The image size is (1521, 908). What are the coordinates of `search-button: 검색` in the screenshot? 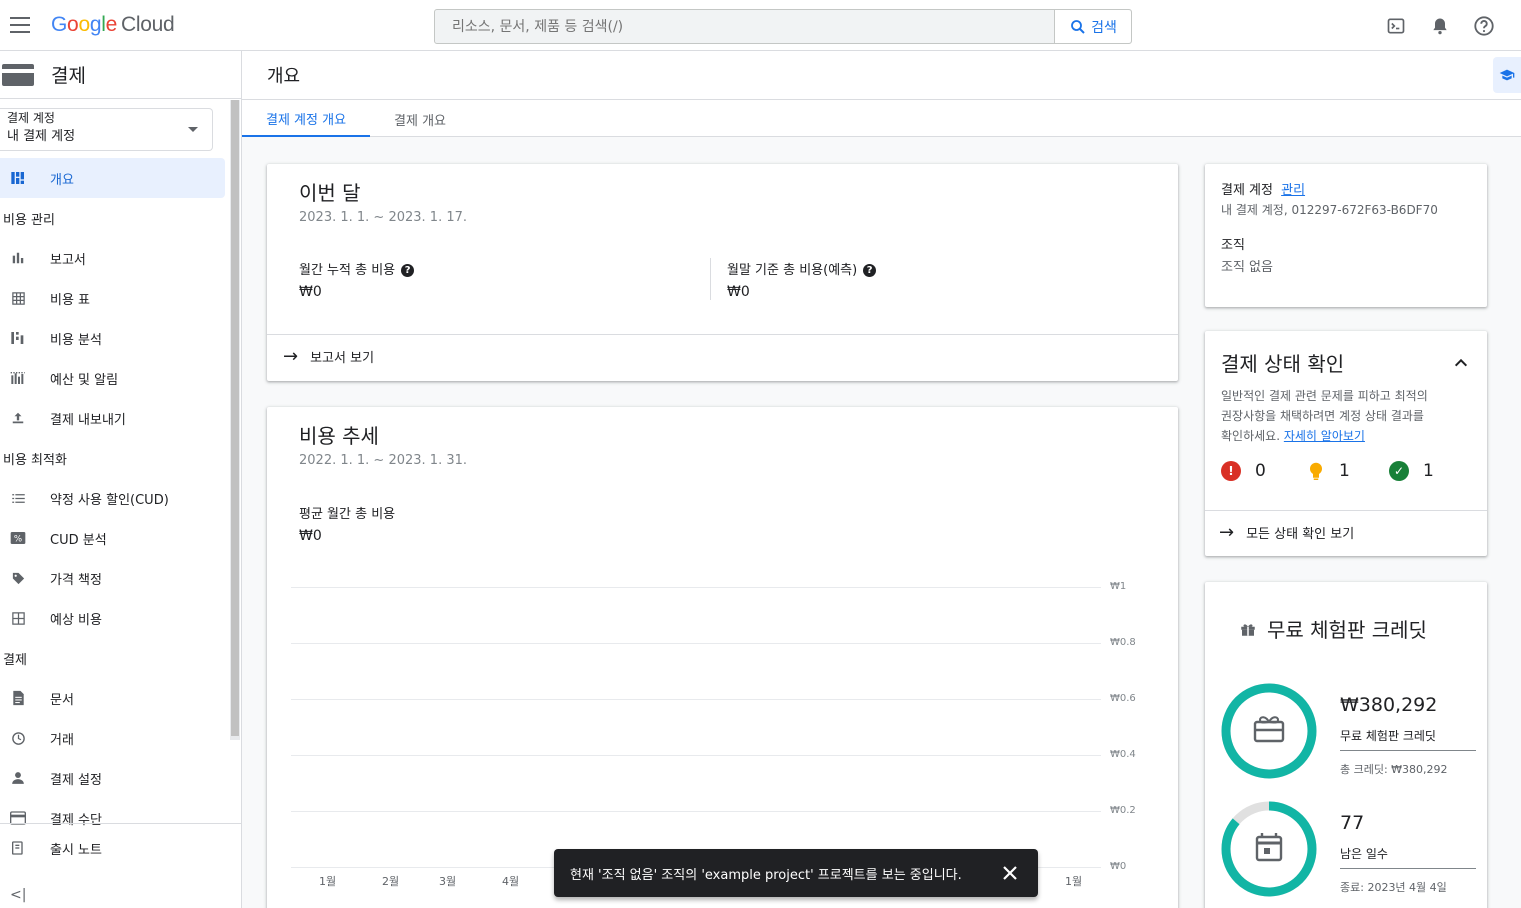 It's located at (1092, 26).